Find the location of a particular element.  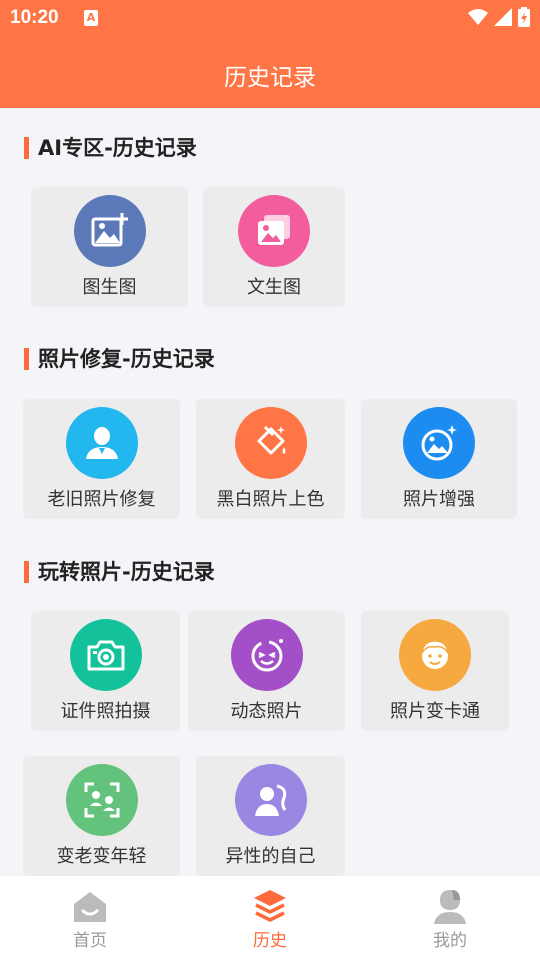

card-label: 文生图 is located at coordinates (274, 287).